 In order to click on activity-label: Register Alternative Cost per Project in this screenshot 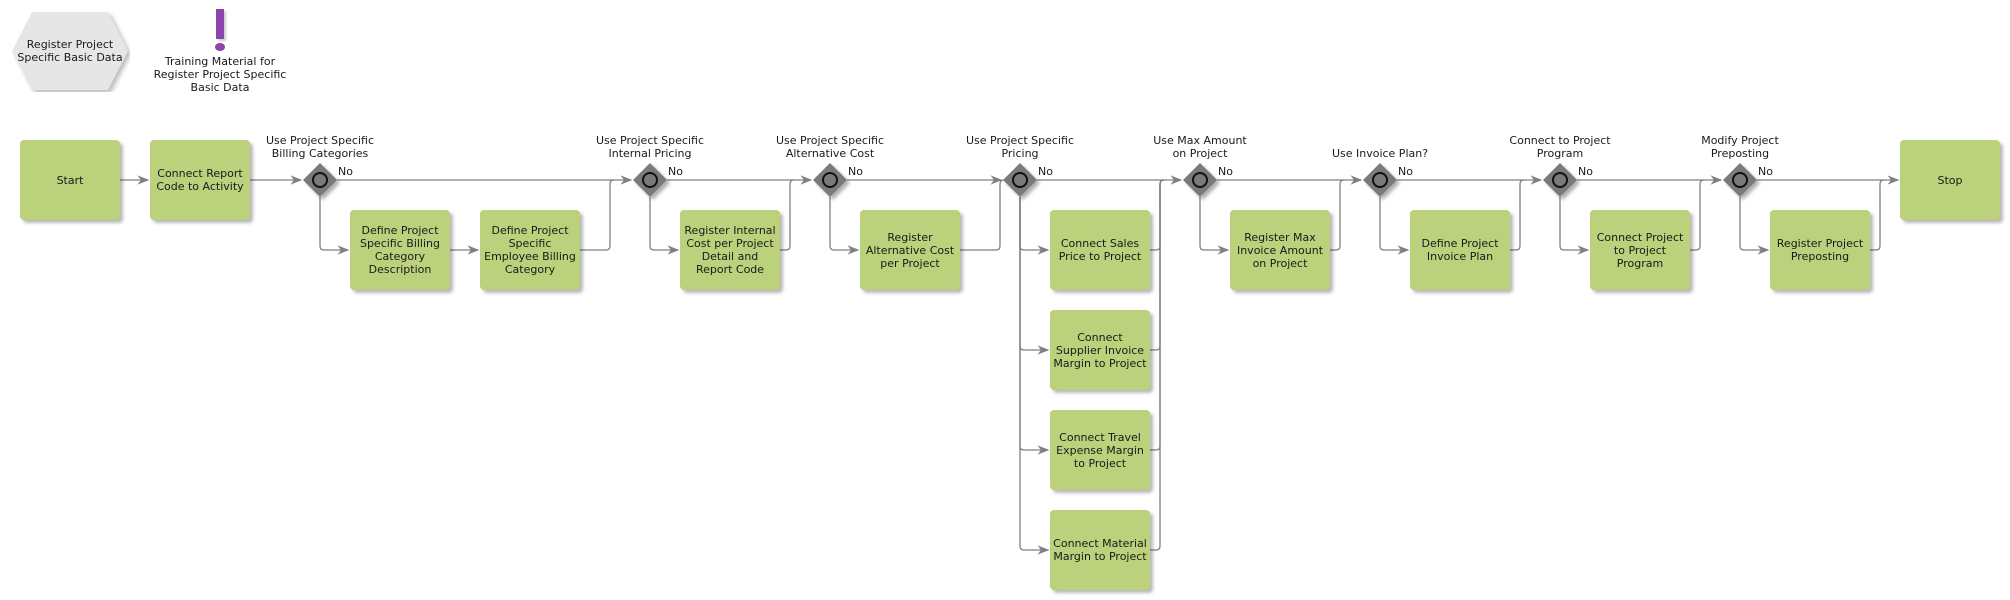, I will do `click(910, 250)`.